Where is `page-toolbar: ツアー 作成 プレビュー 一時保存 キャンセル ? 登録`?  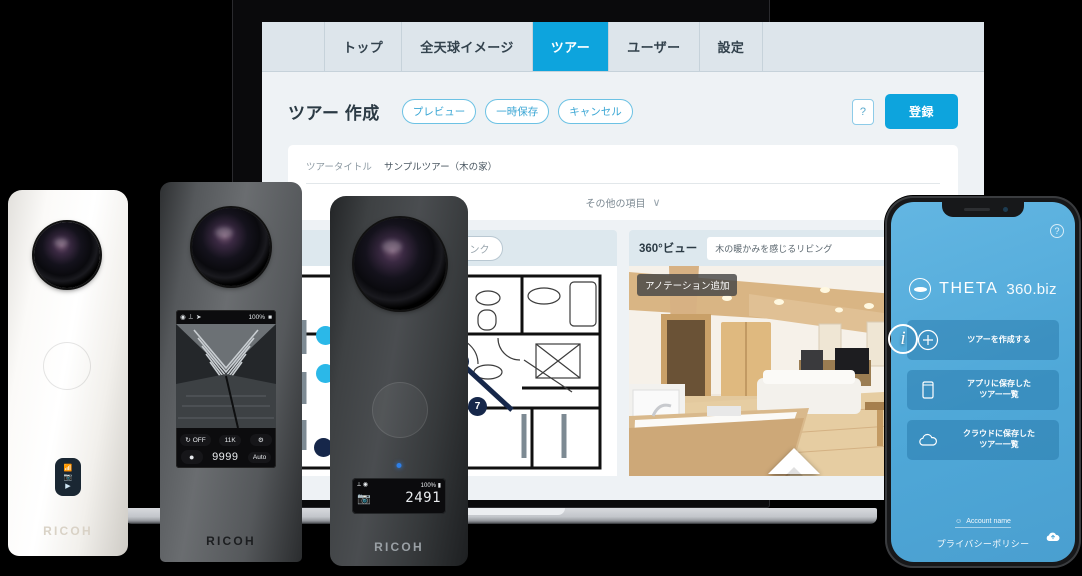
page-toolbar: ツアー 作成 プレビュー 一時保存 キャンセル ? 登録 is located at coordinates (623, 100).